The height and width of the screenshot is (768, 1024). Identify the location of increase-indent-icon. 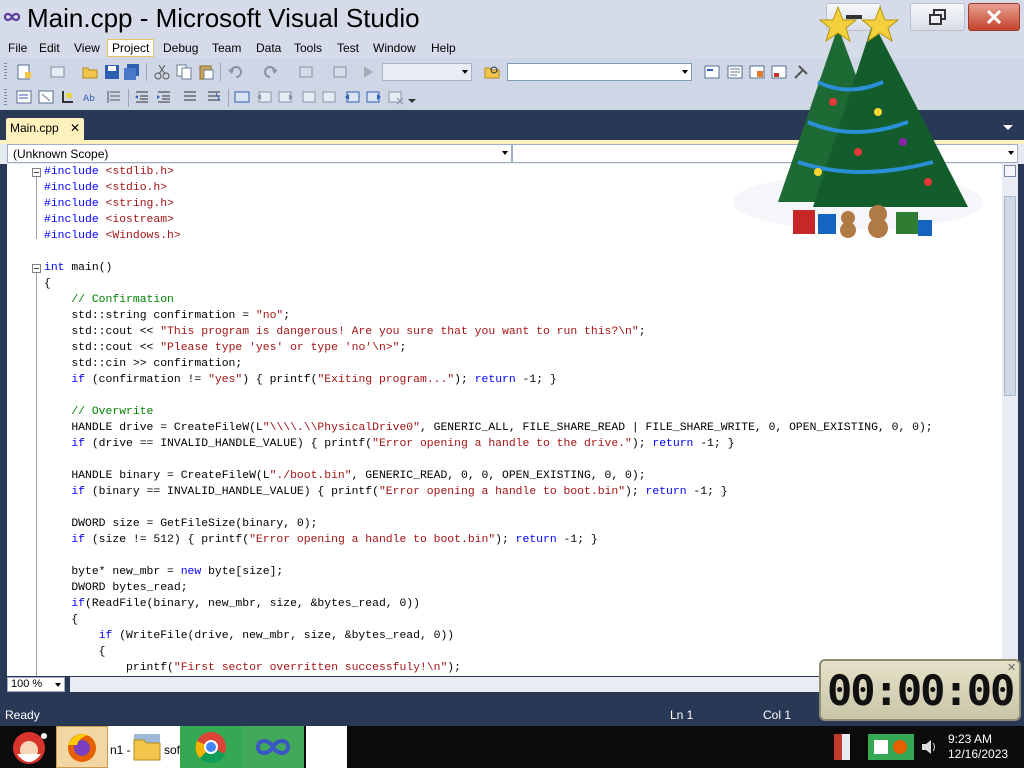
(164, 97).